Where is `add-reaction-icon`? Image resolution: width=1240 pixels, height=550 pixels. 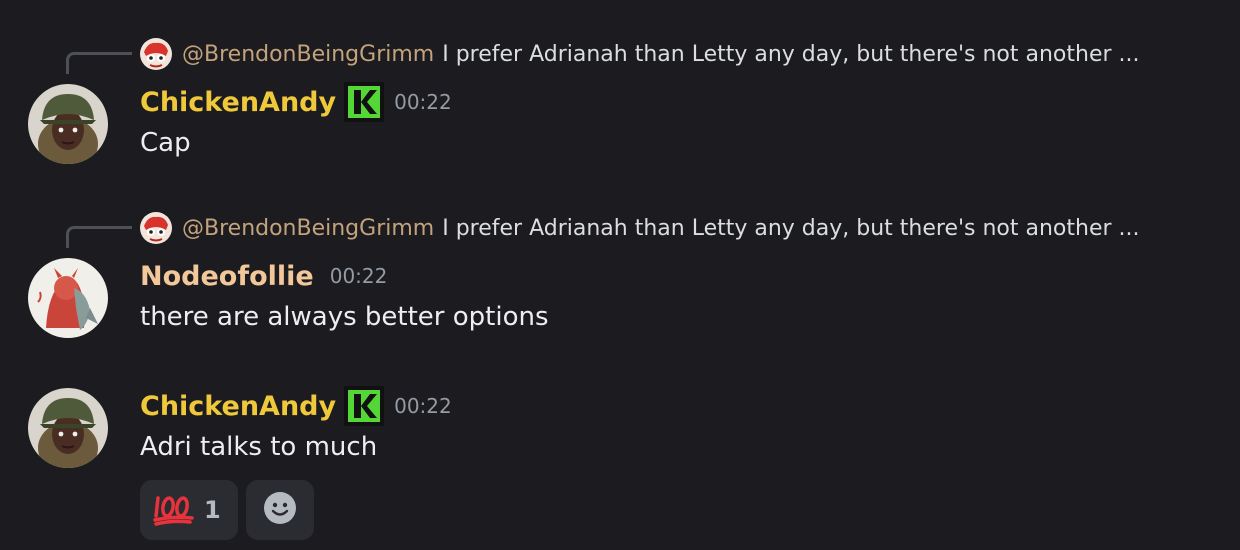
add-reaction-icon is located at coordinates (280, 510).